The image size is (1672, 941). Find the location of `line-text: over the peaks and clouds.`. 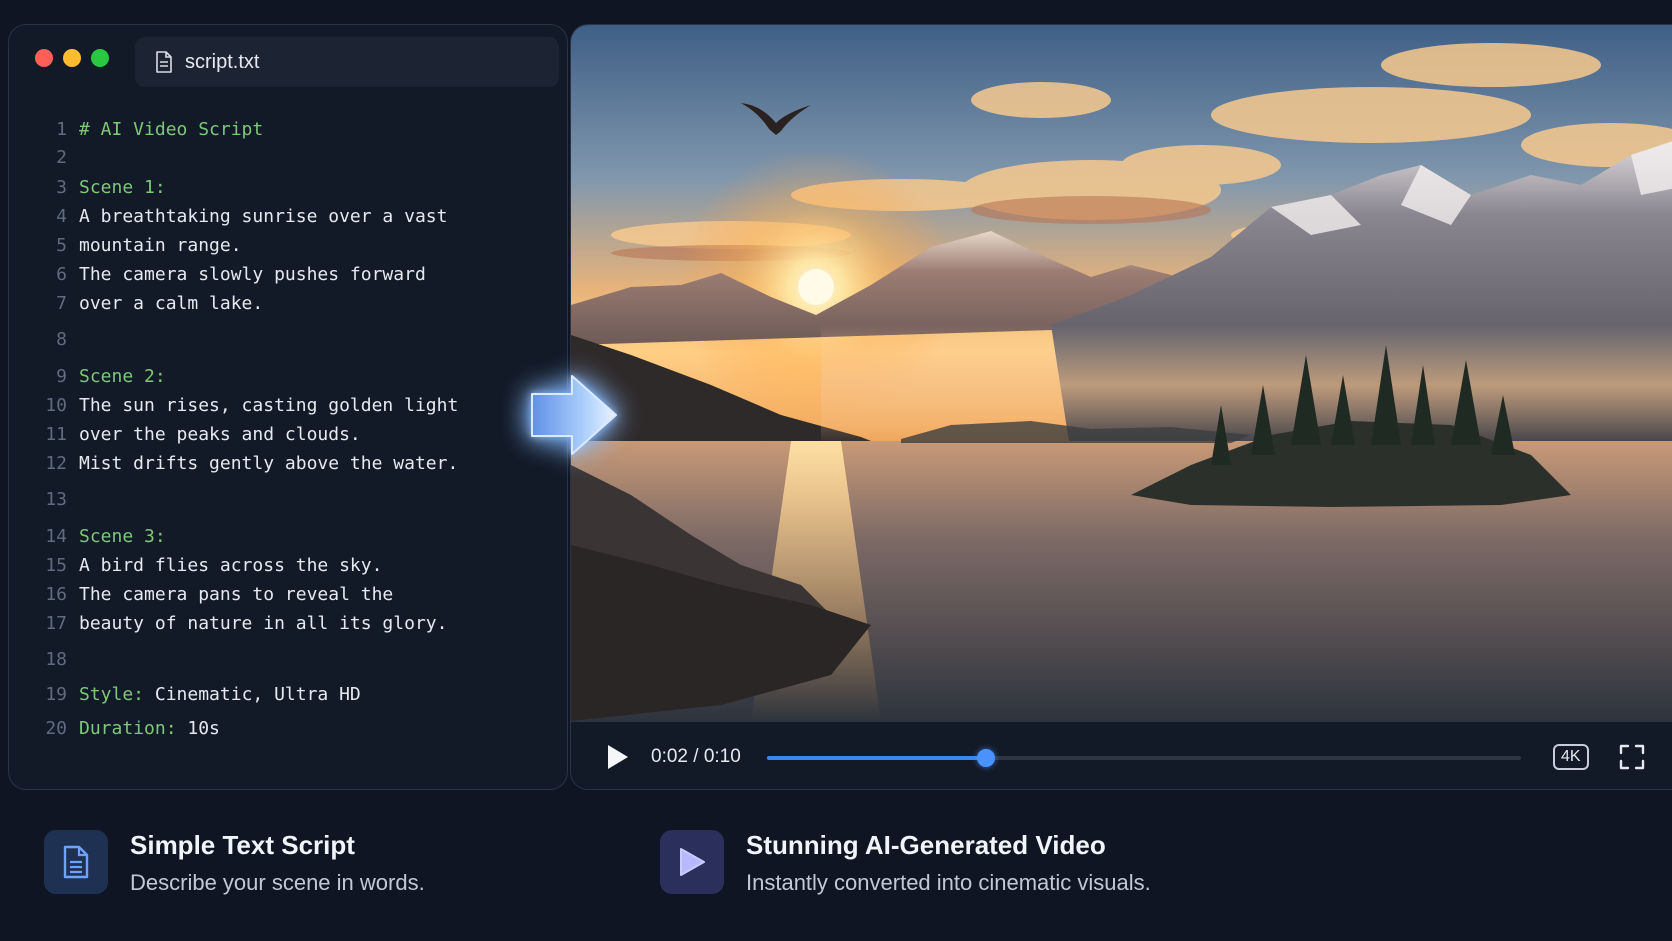

line-text: over the peaks and clouds. is located at coordinates (220, 435).